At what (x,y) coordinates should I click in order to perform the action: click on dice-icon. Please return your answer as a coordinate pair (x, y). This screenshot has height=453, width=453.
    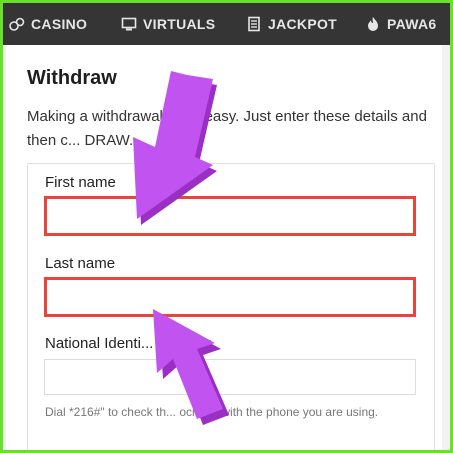
    Looking at the image, I should click on (17, 24).